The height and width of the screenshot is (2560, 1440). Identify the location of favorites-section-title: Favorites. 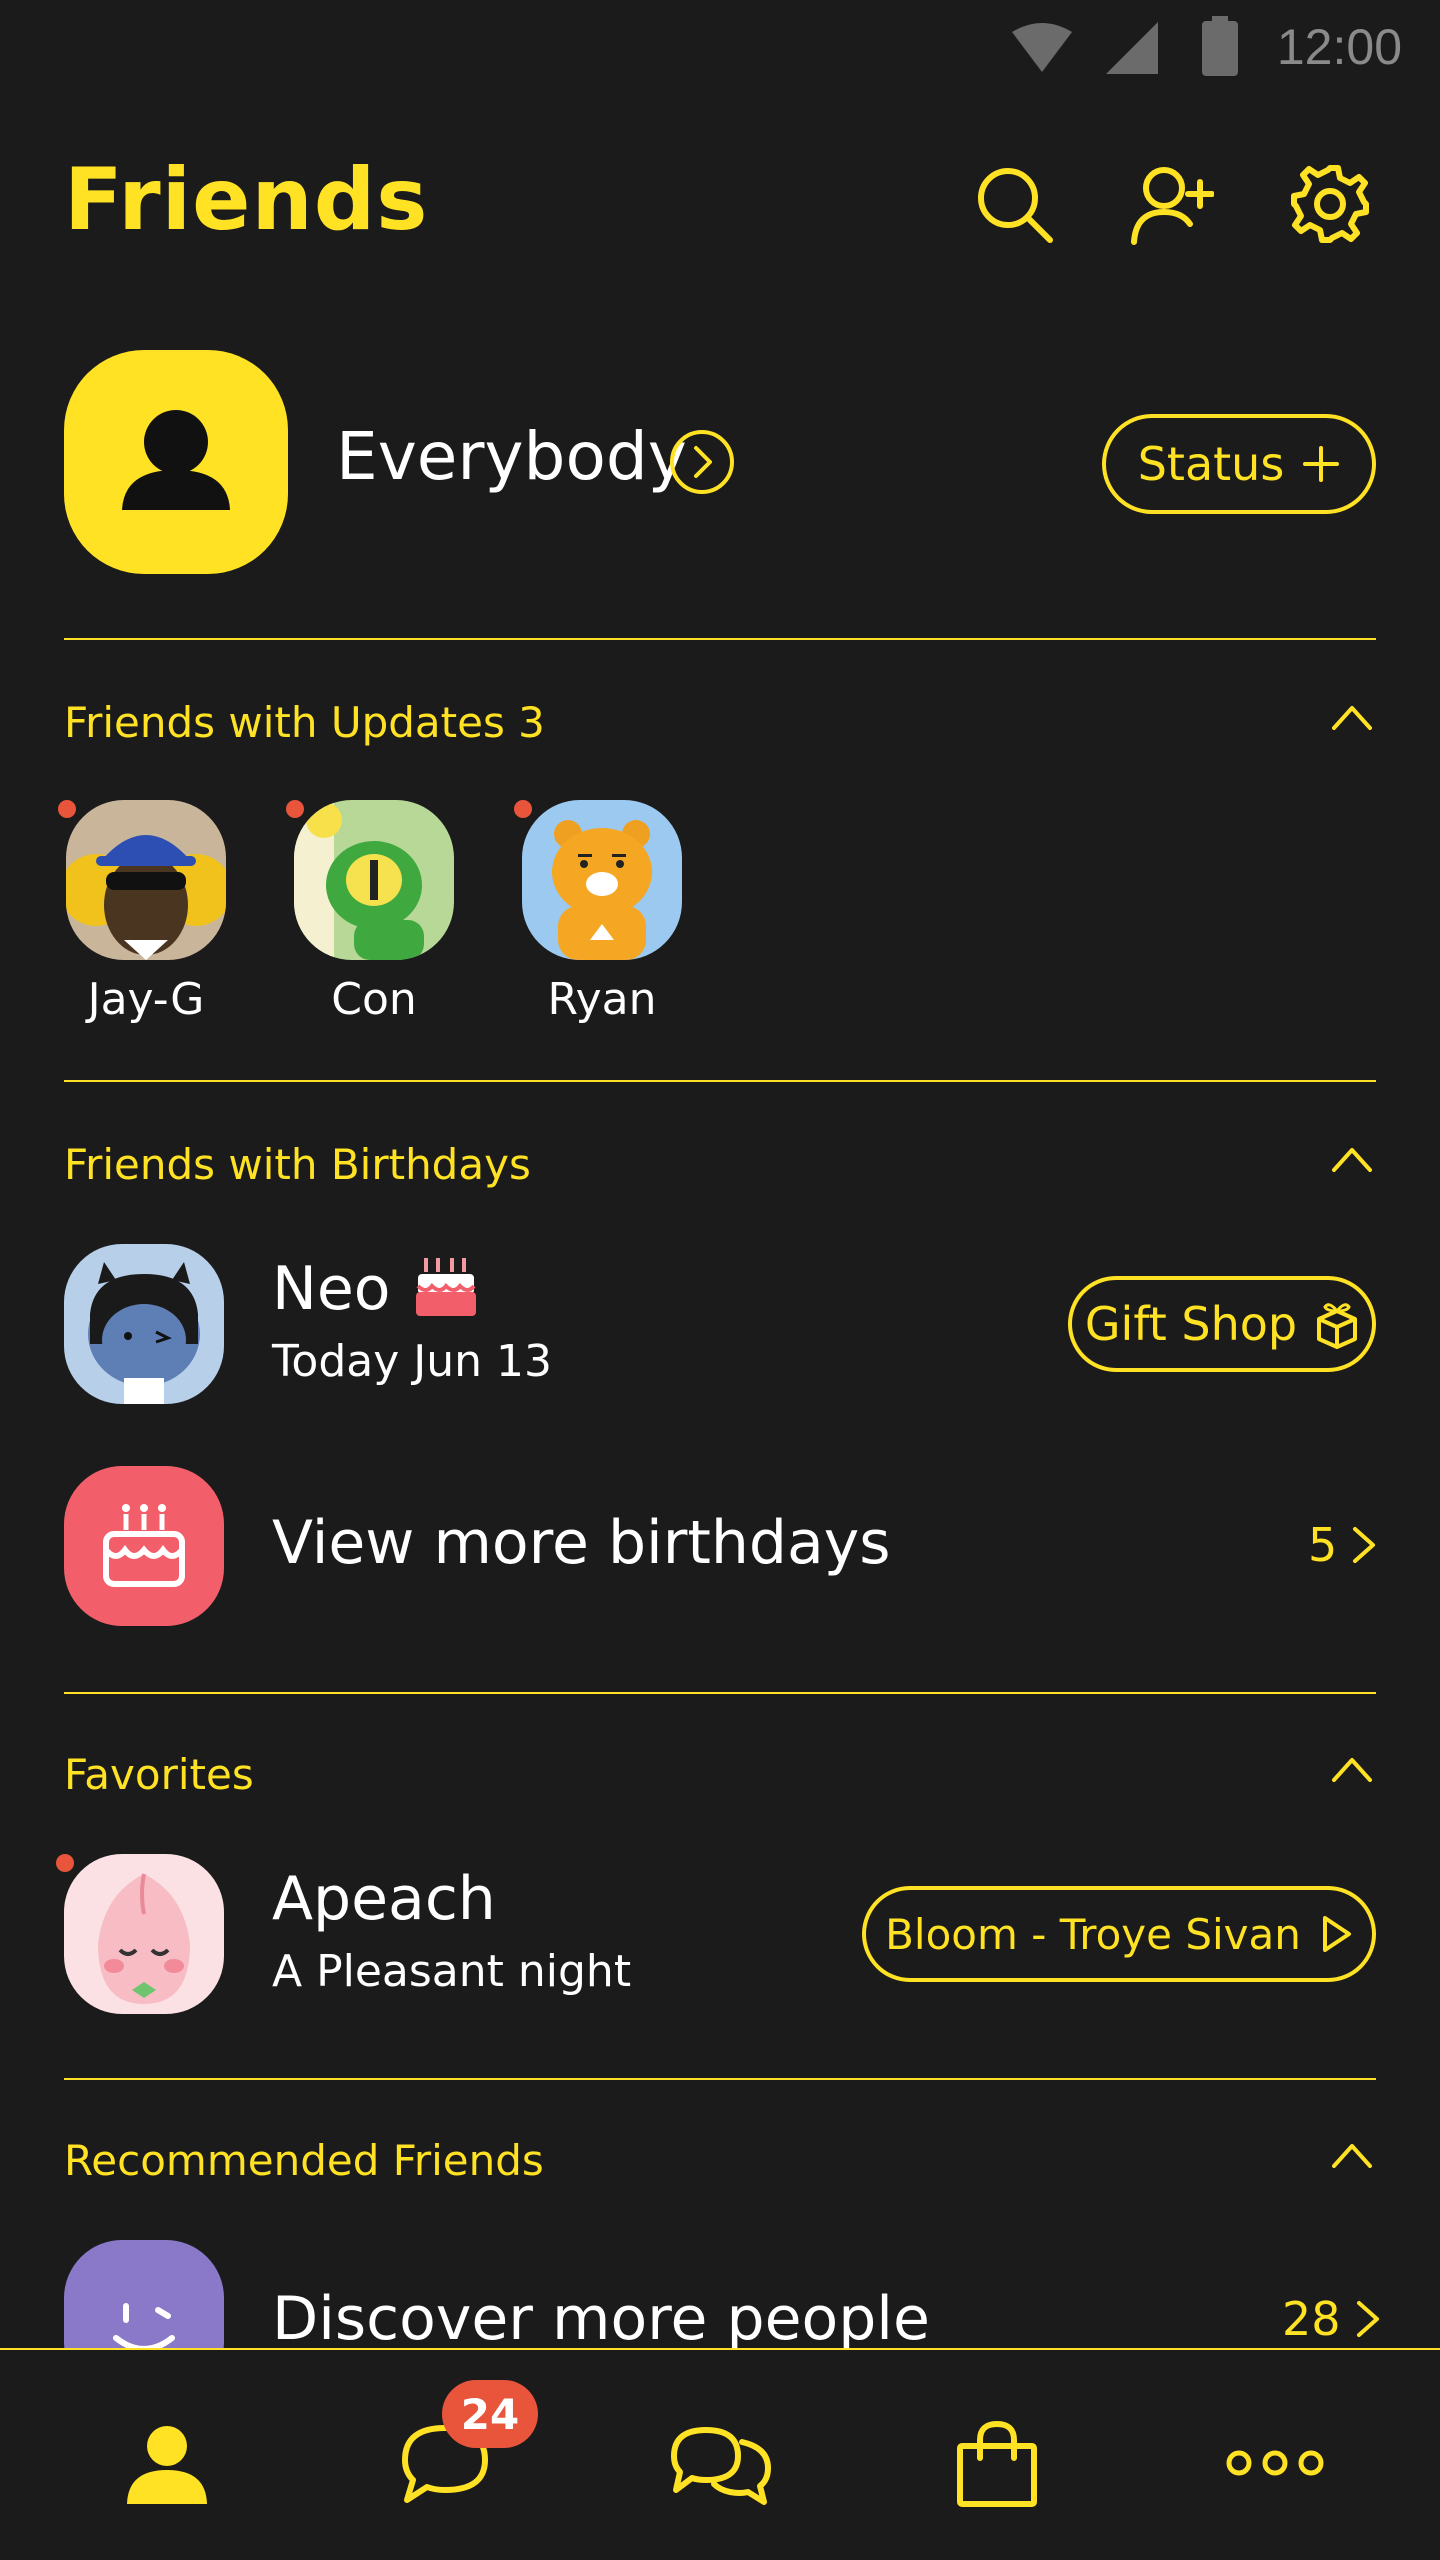
(159, 1774).